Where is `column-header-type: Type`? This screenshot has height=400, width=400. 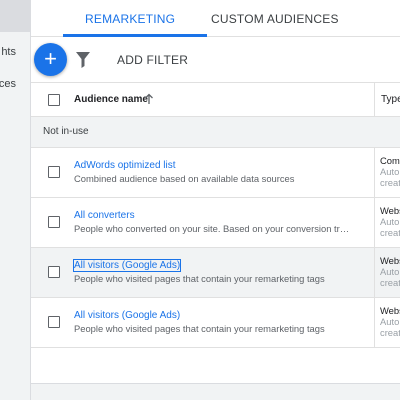 column-header-type: Type is located at coordinates (390, 99).